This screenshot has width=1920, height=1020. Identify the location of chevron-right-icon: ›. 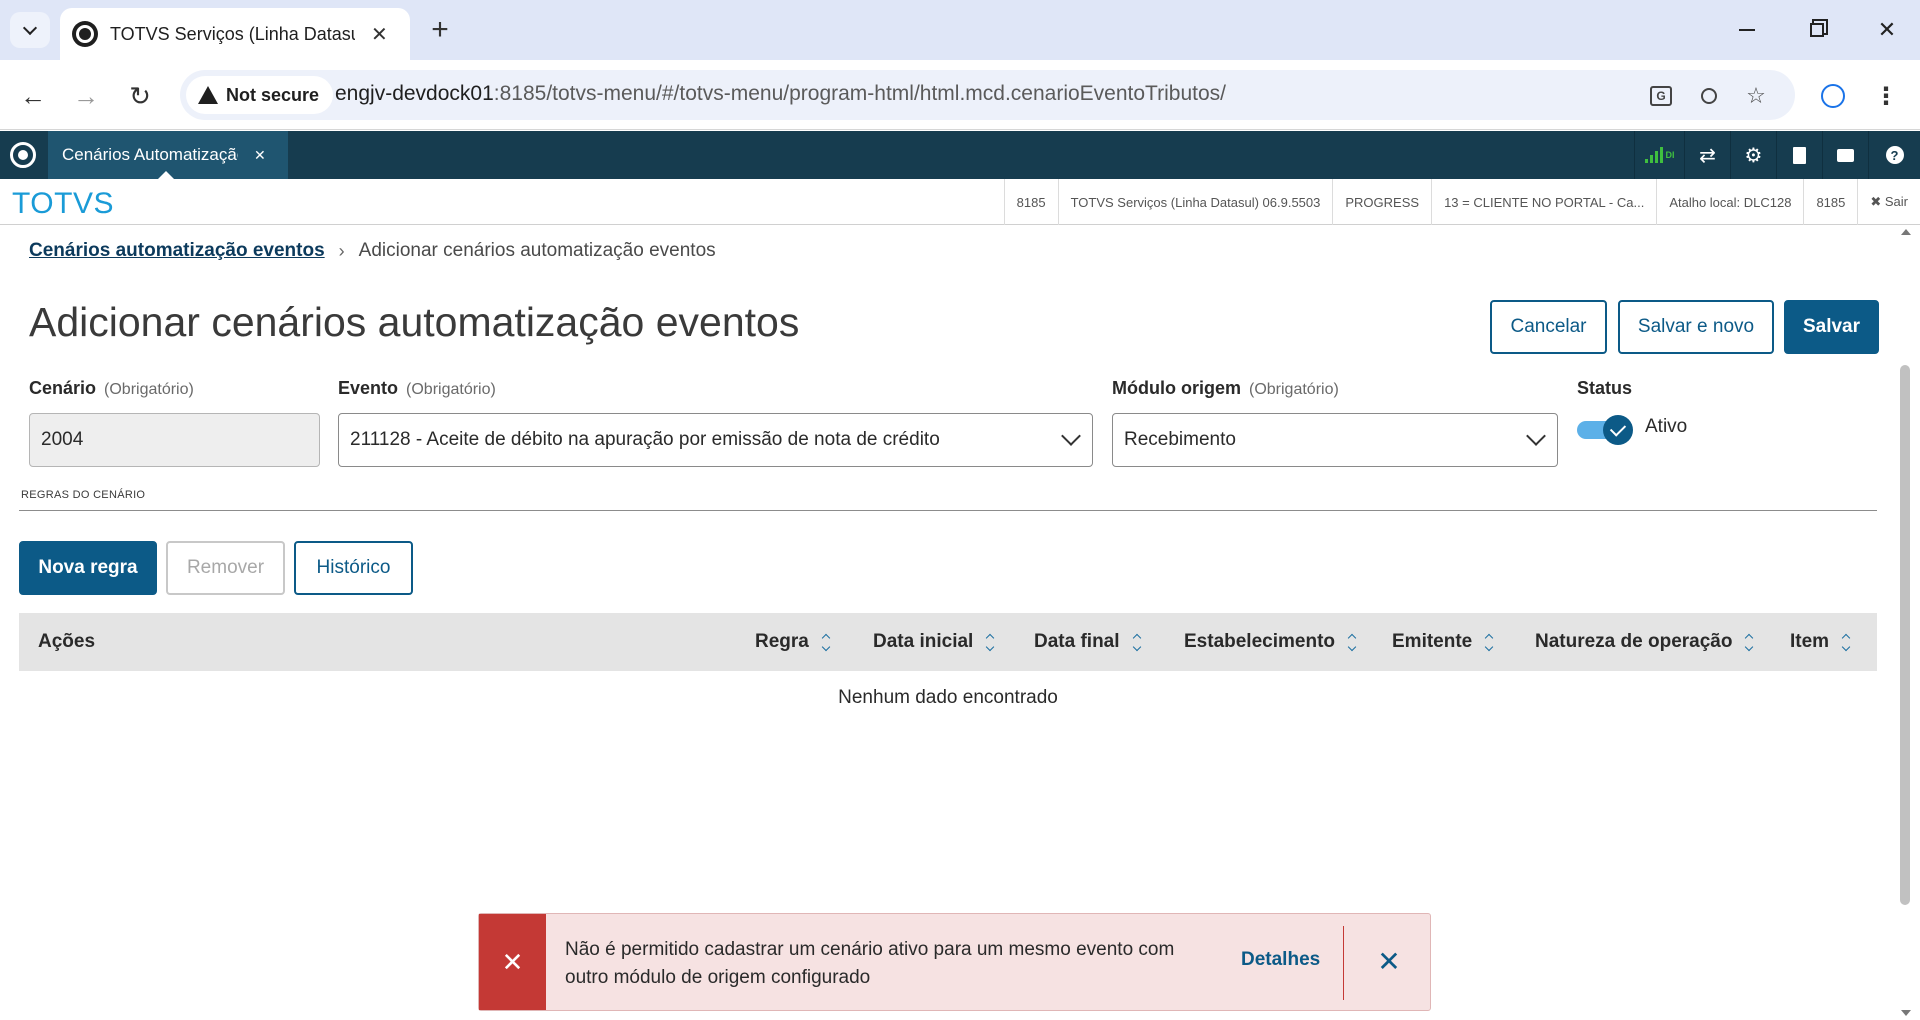
(341, 250).